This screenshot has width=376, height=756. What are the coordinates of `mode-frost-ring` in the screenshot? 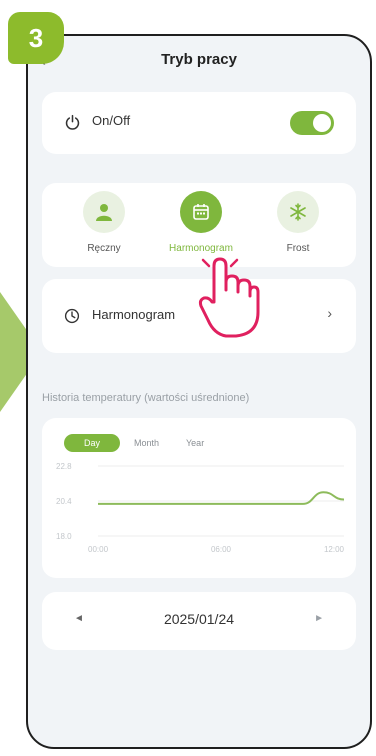 It's located at (298, 212).